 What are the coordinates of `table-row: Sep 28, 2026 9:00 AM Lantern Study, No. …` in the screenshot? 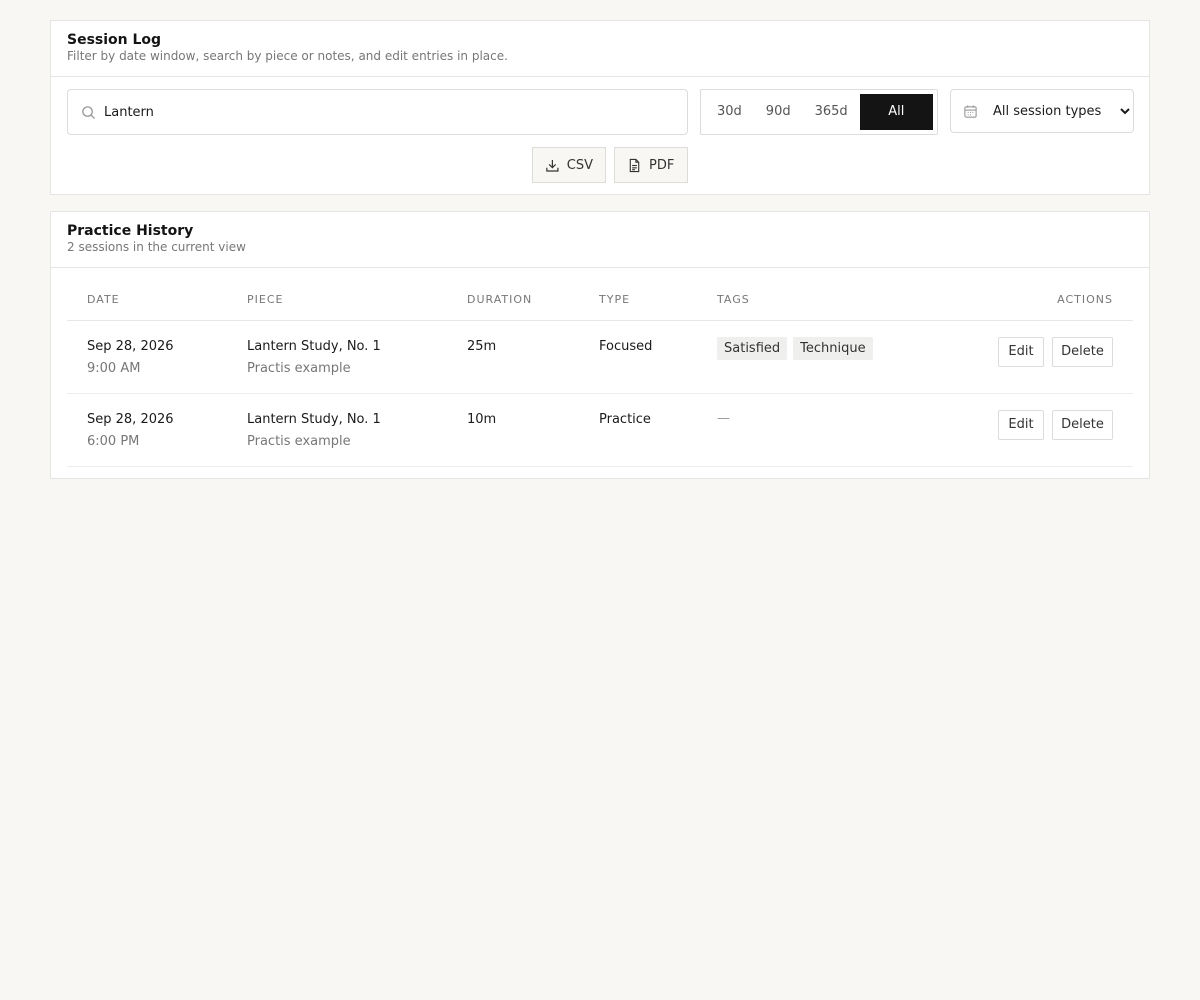 It's located at (600, 357).